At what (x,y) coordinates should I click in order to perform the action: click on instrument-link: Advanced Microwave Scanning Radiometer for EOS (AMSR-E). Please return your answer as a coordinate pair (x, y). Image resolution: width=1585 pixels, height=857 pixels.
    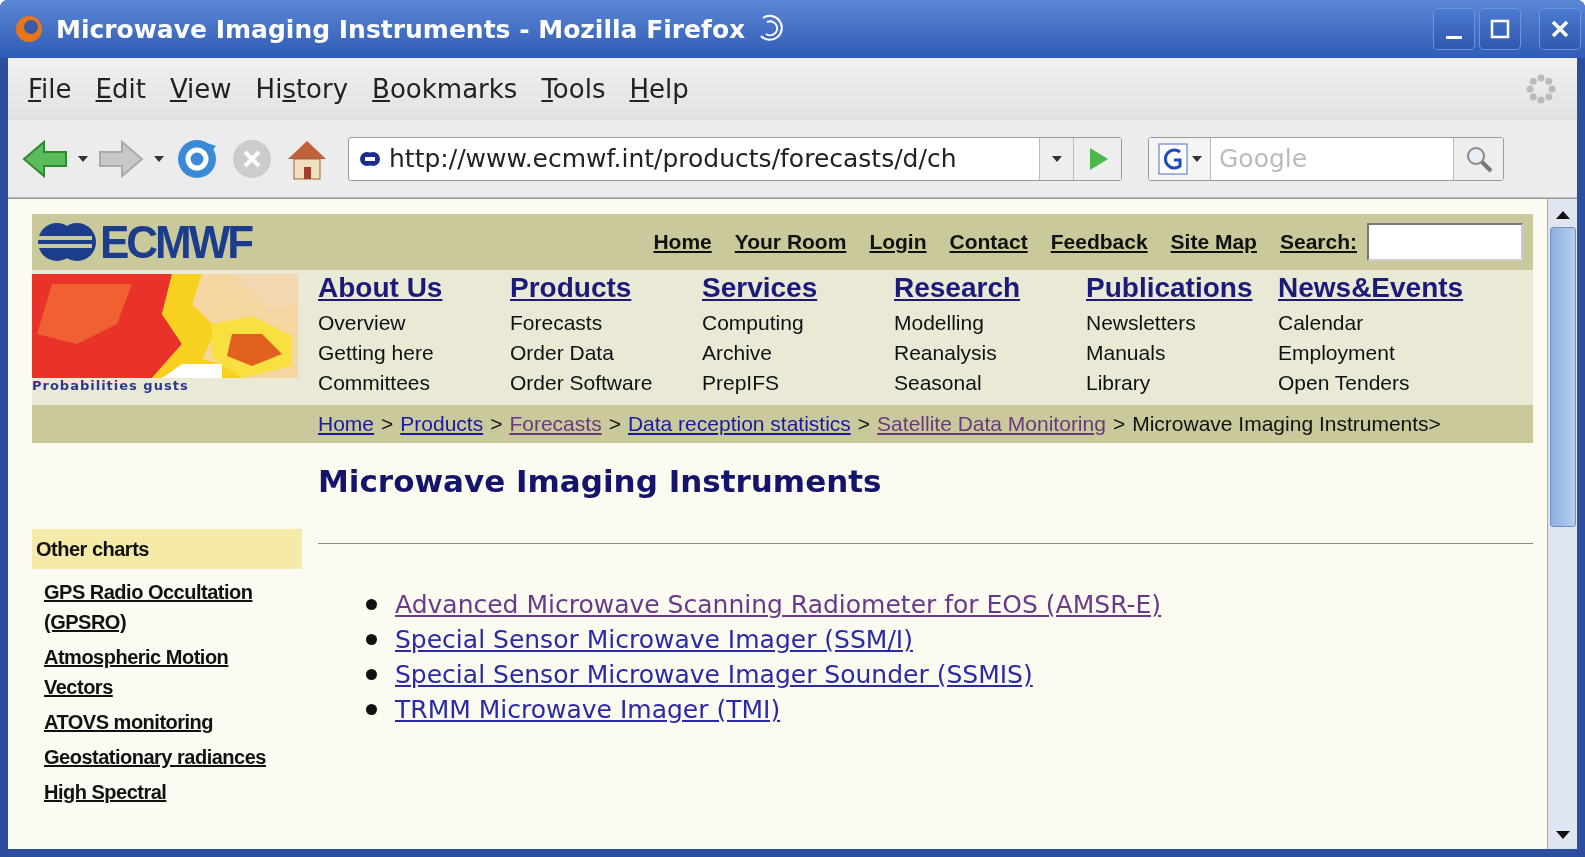
    Looking at the image, I should click on (778, 604).